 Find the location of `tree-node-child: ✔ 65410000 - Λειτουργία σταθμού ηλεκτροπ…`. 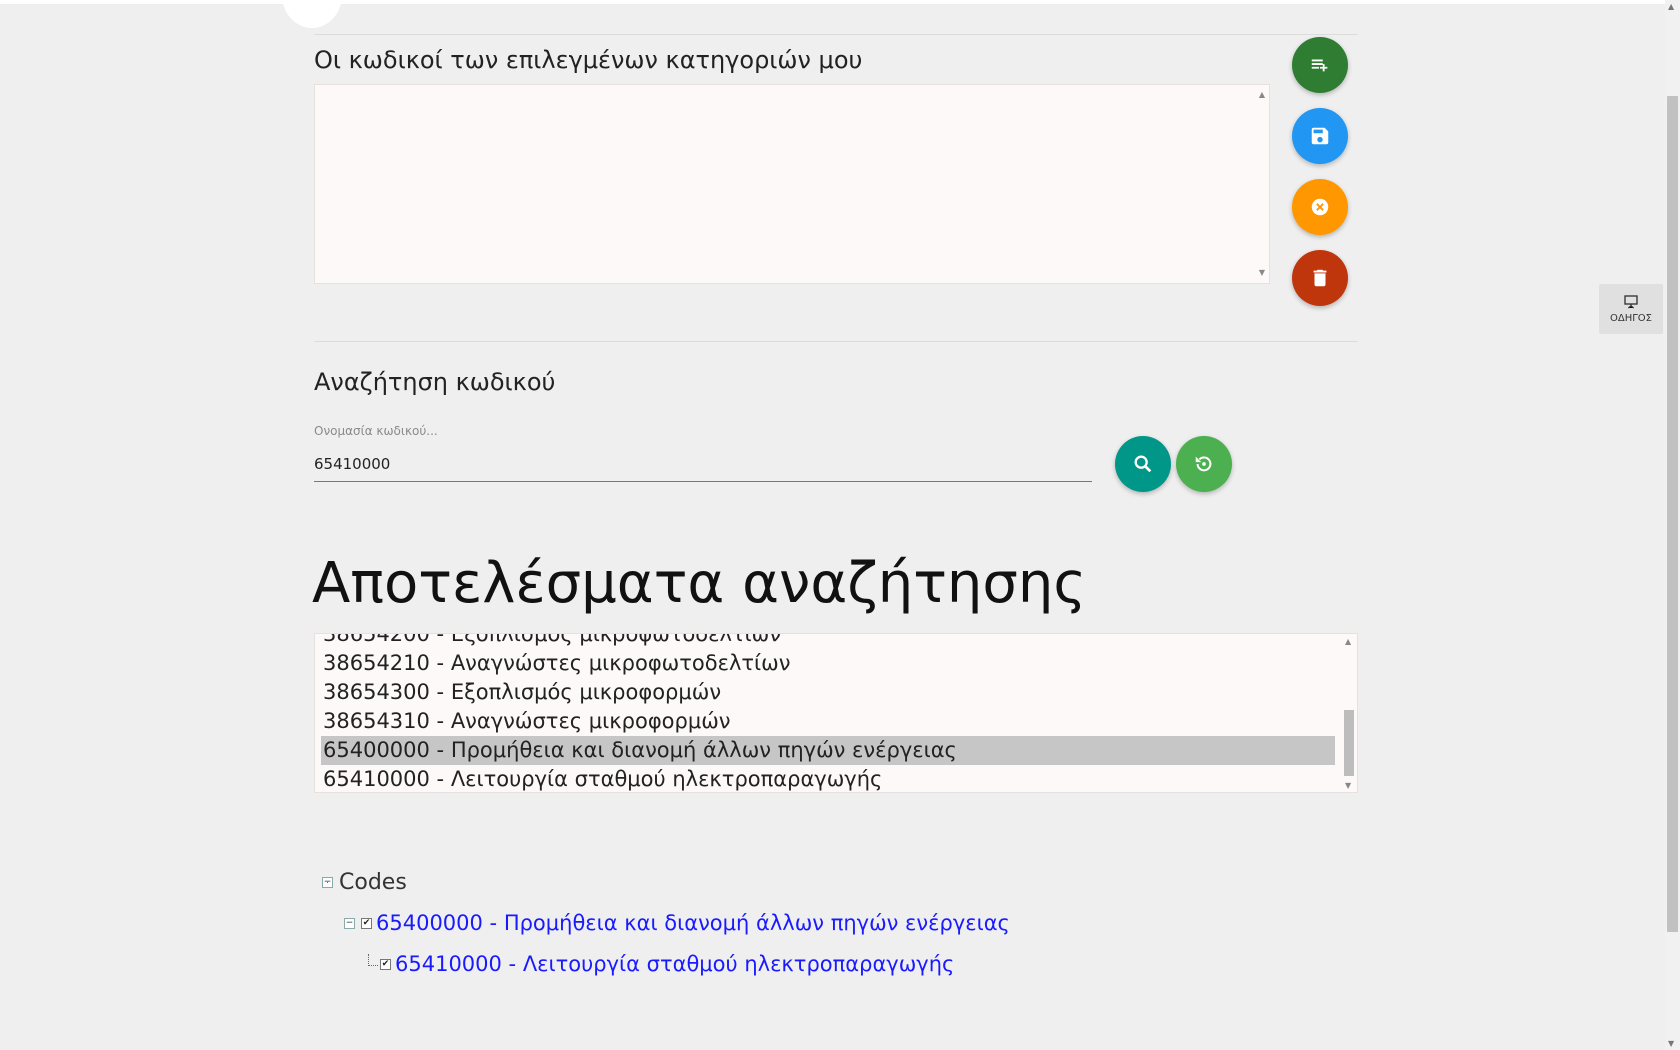

tree-node-child: ✔ 65410000 - Λειτουργία σταθμού ηλεκτροπ… is located at coordinates (667, 964).